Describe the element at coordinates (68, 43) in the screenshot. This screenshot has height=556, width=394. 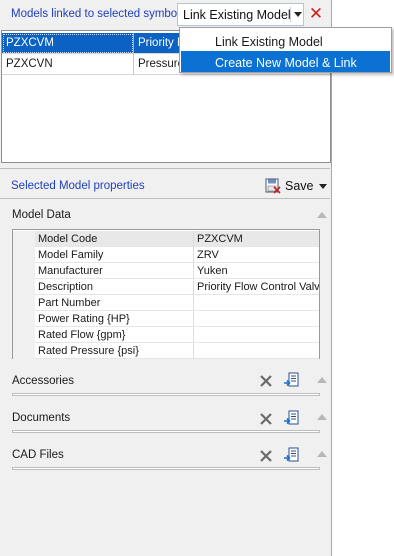
I see `model-code-cell: PZXCVM` at that location.